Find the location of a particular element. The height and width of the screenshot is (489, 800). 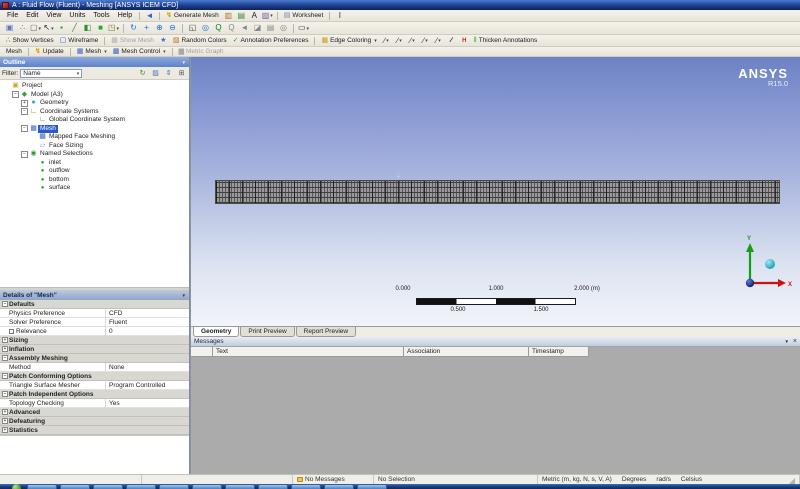

details-value: CFD is located at coordinates (147, 313).